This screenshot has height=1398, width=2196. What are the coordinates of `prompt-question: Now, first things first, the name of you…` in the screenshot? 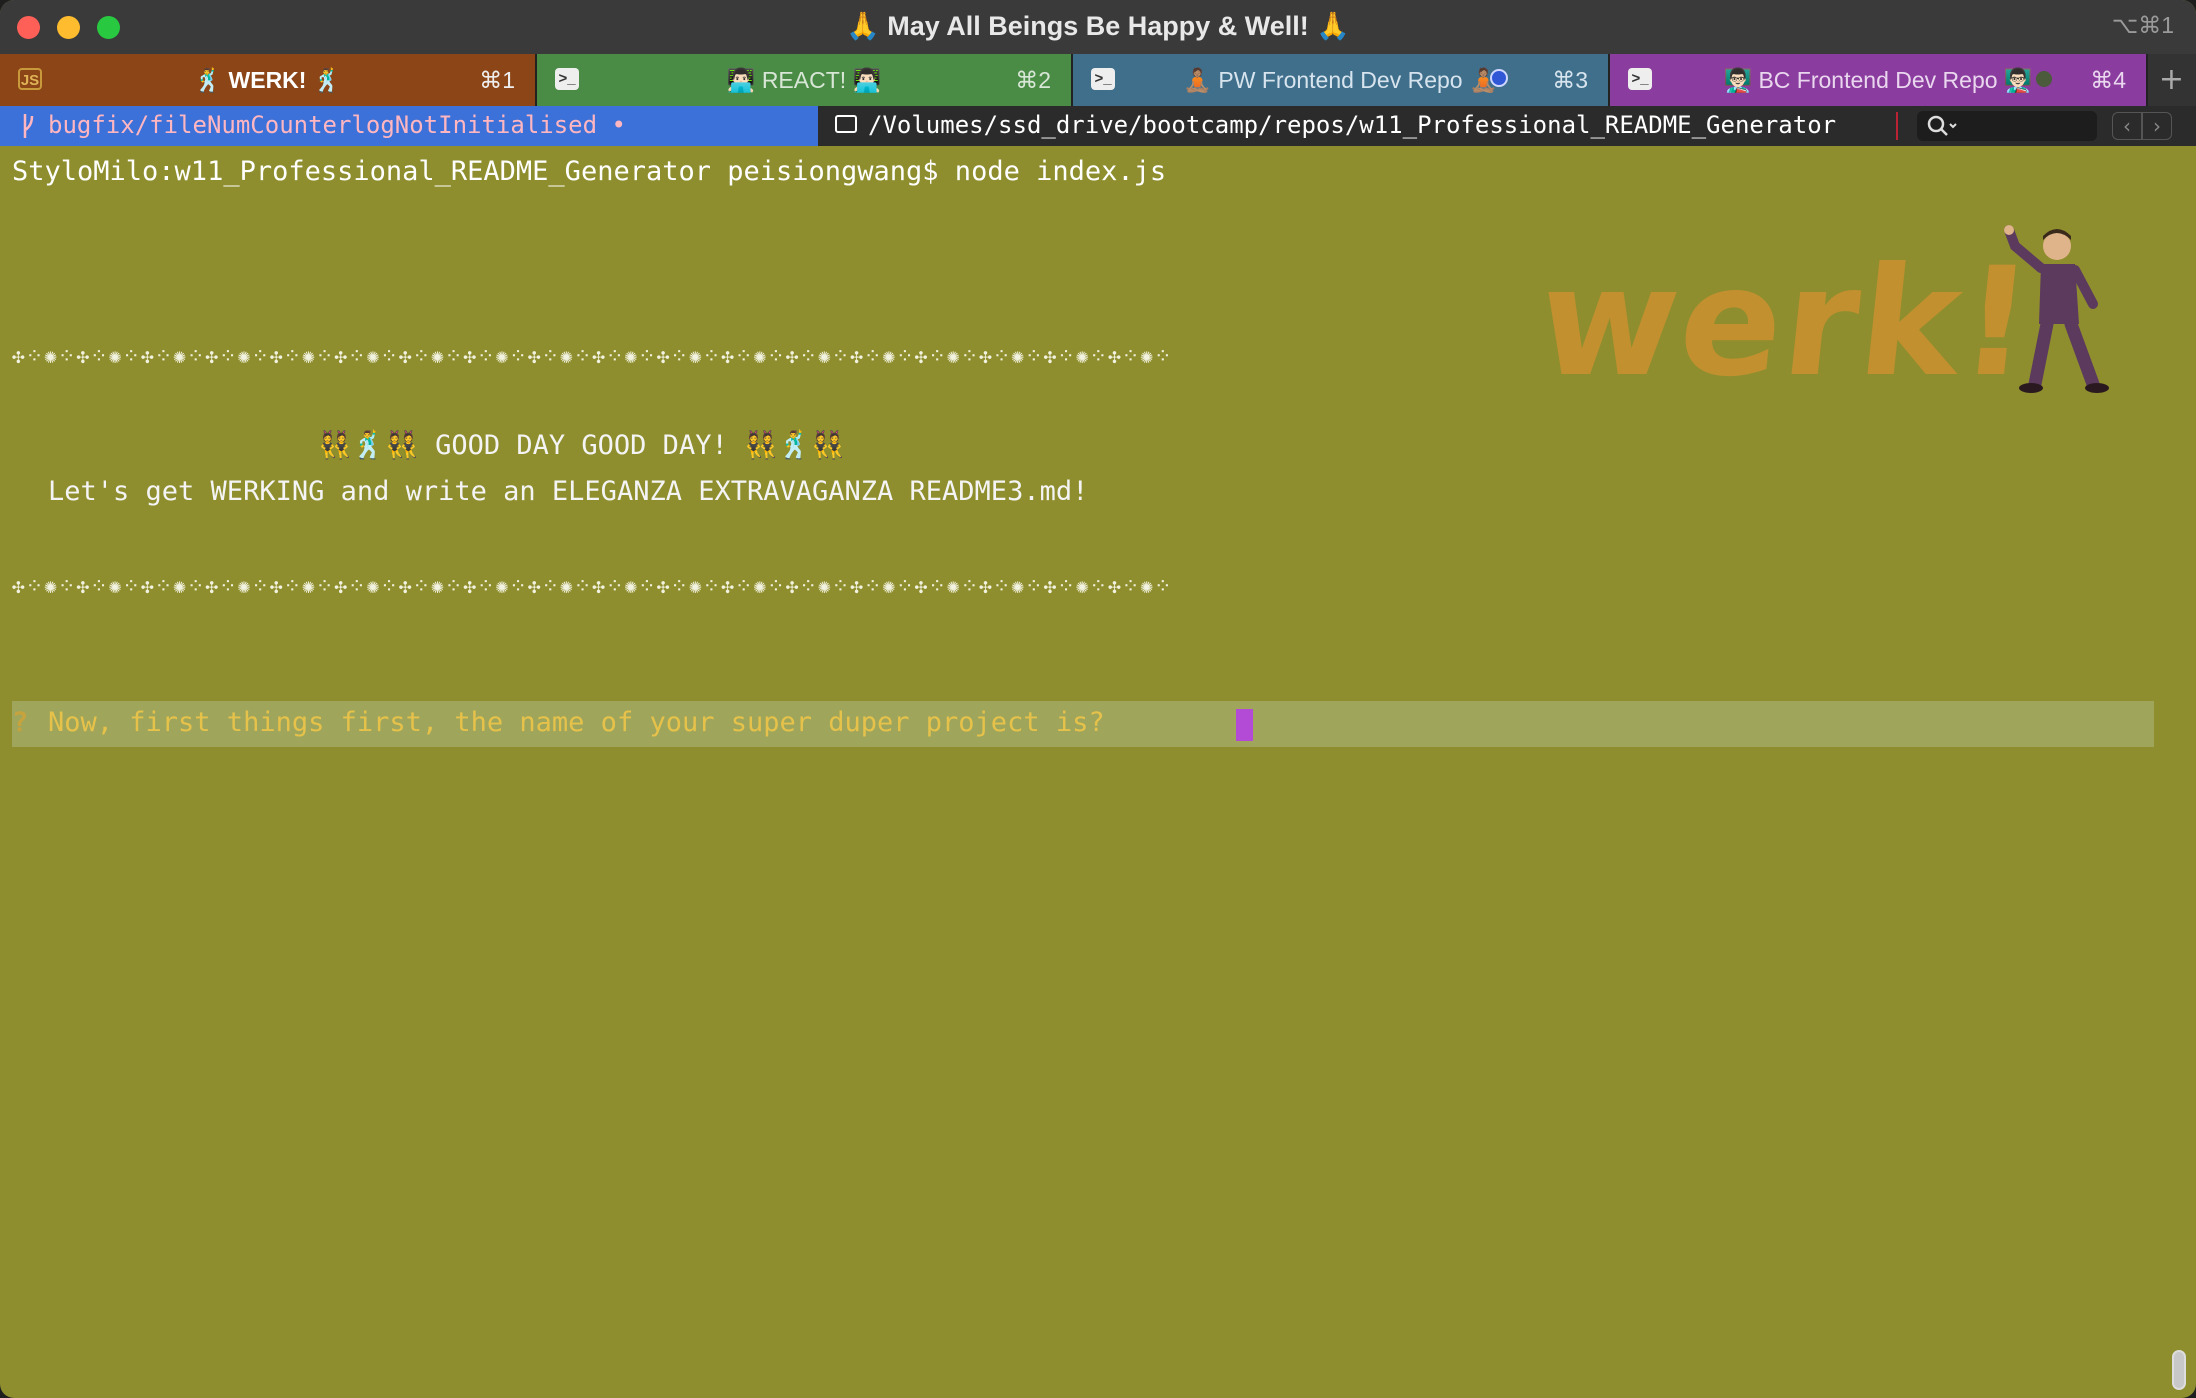 It's located at (576, 722).